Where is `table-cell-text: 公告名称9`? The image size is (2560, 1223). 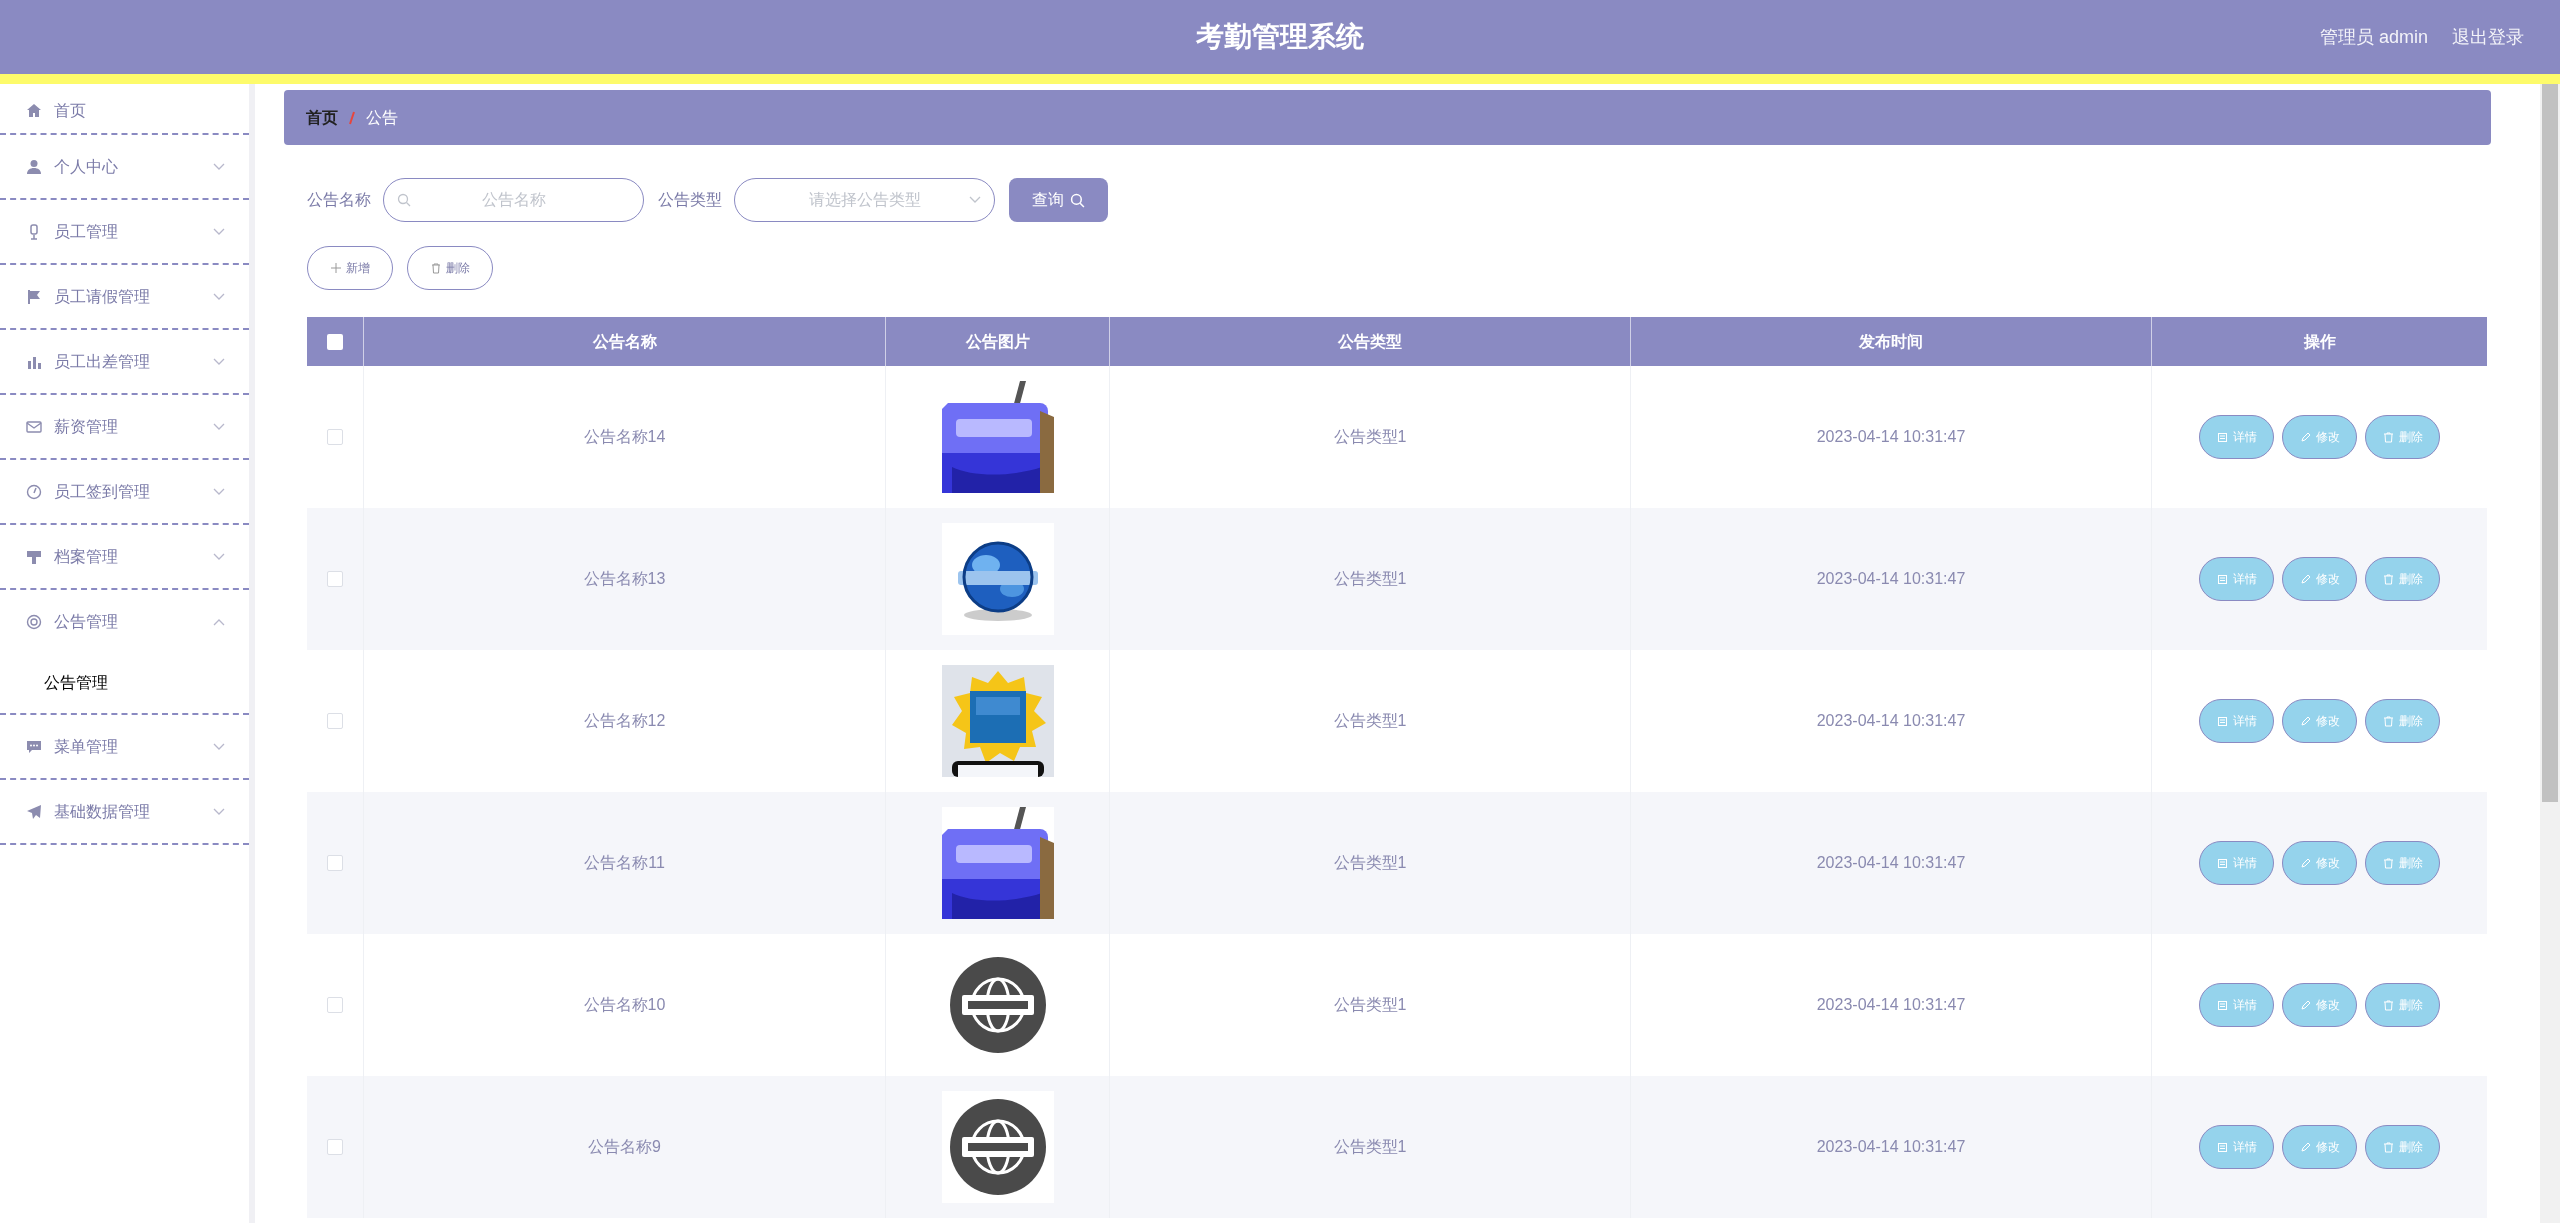
table-cell-text: 公告名称9 is located at coordinates (624, 1147).